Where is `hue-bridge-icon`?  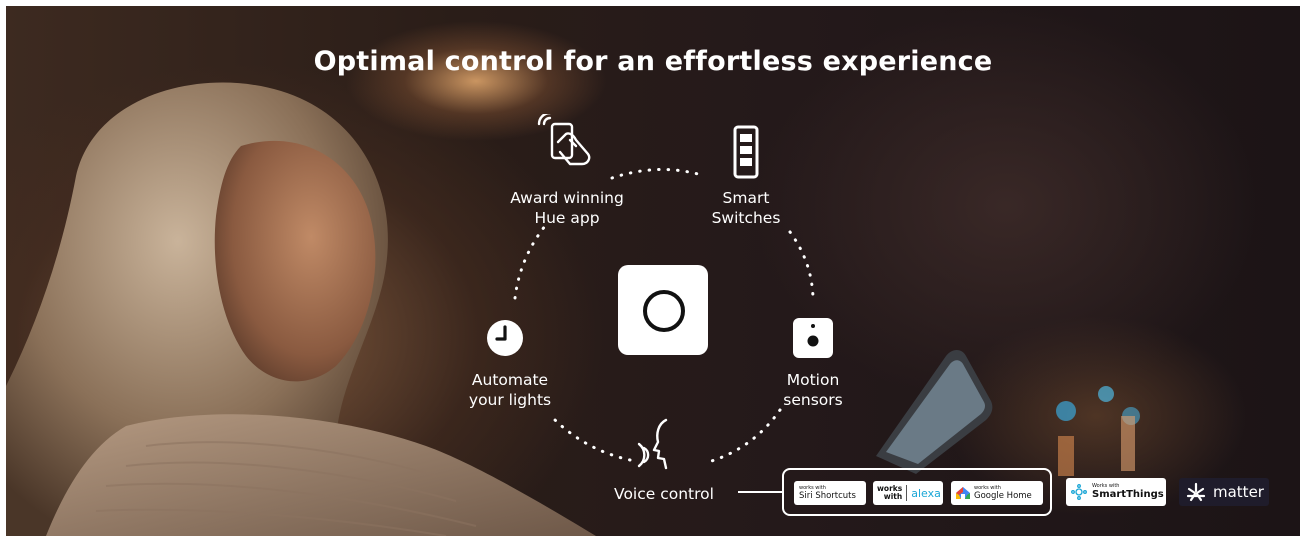
hue-bridge-icon is located at coordinates (663, 310).